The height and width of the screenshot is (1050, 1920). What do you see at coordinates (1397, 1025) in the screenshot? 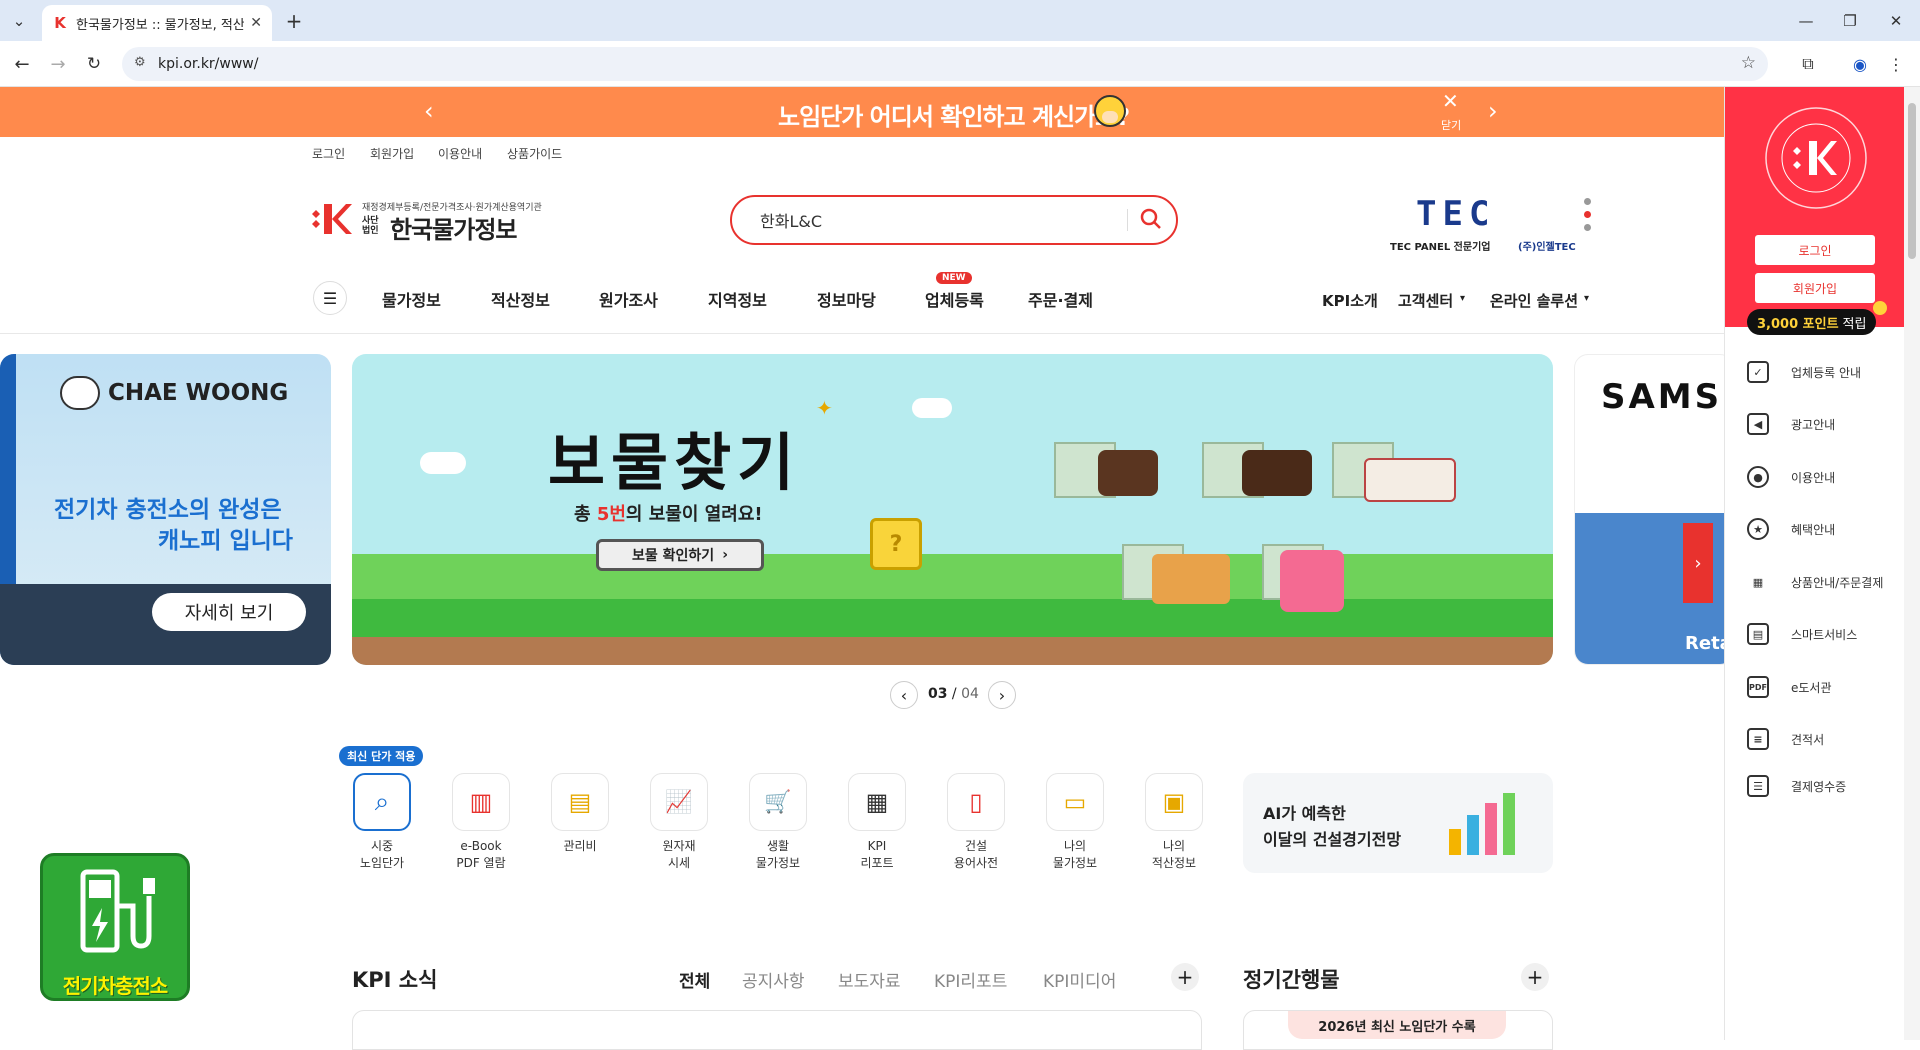
I see `periodicals-first-item: 2026년 최신 노임단가 수록` at bounding box center [1397, 1025].